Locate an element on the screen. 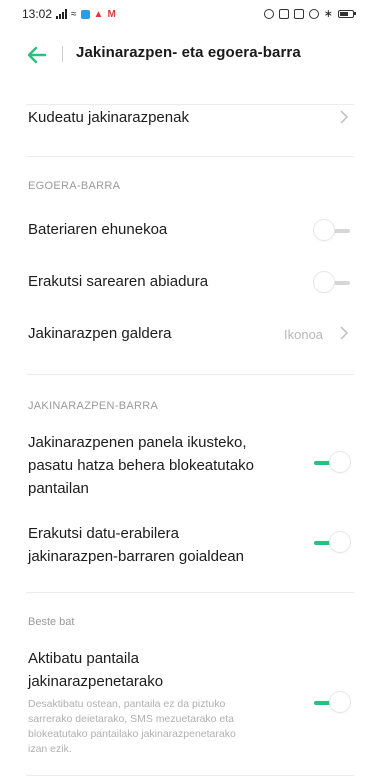 The width and height of the screenshot is (368, 780). app-notification-icon is located at coordinates (85, 14).